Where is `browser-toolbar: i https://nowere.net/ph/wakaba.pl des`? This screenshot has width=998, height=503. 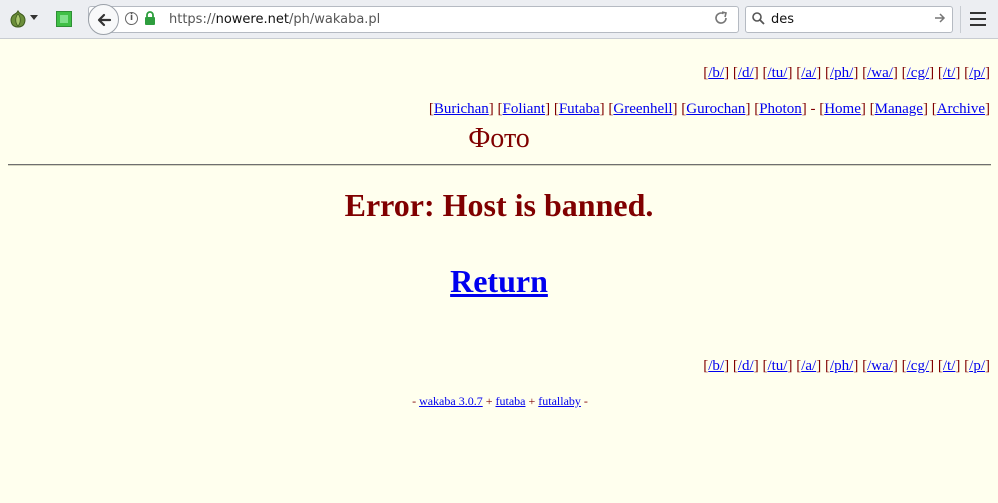 browser-toolbar: i https://nowere.net/ph/wakaba.pl des is located at coordinates (499, 19).